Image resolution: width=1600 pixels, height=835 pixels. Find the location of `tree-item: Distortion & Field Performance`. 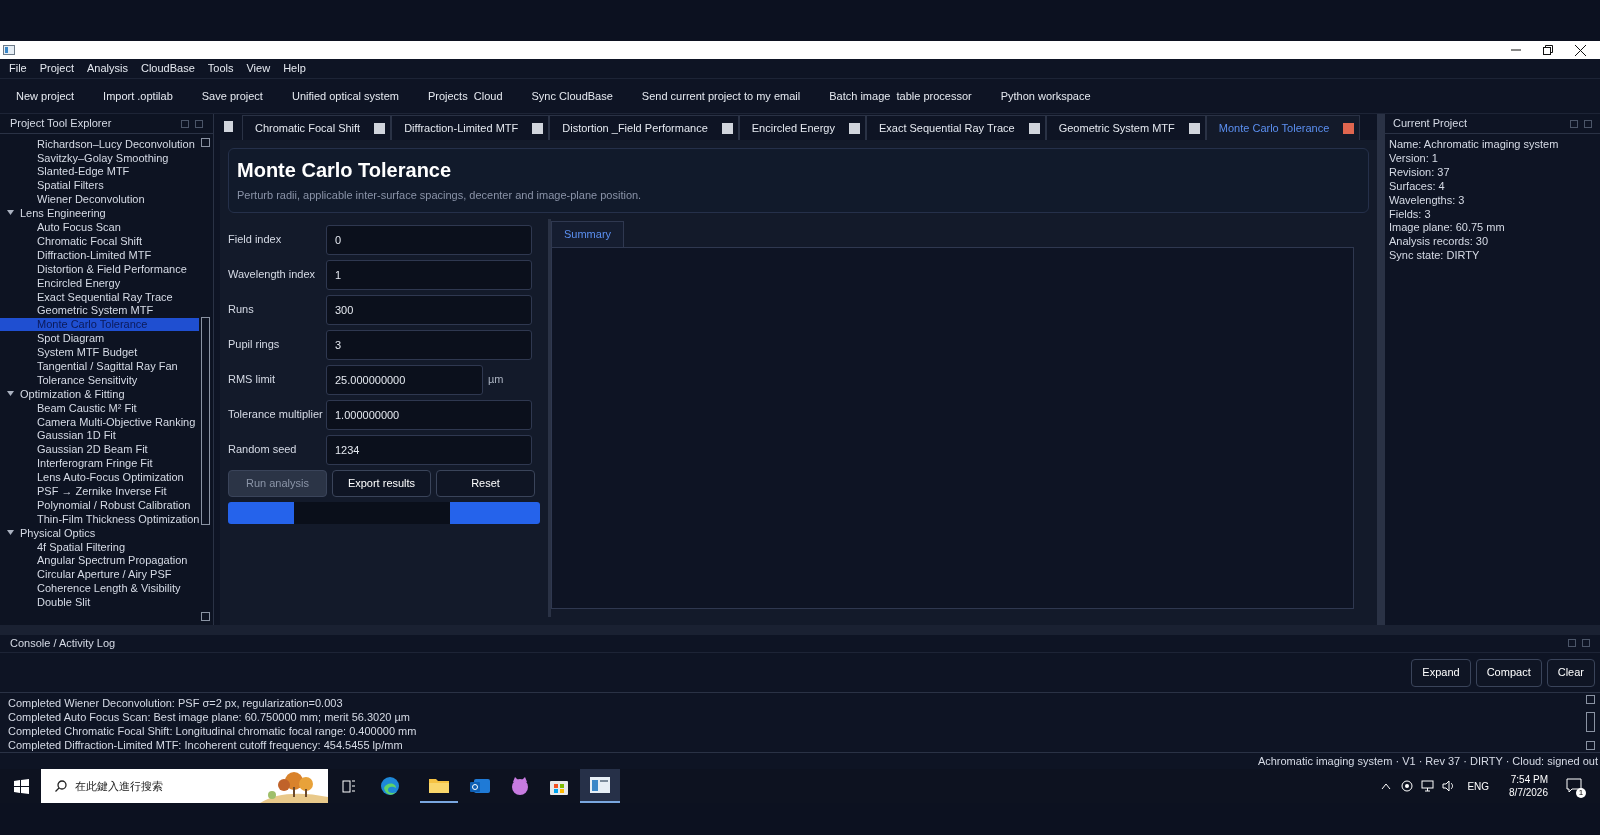

tree-item: Distortion & Field Performance is located at coordinates (99, 269).